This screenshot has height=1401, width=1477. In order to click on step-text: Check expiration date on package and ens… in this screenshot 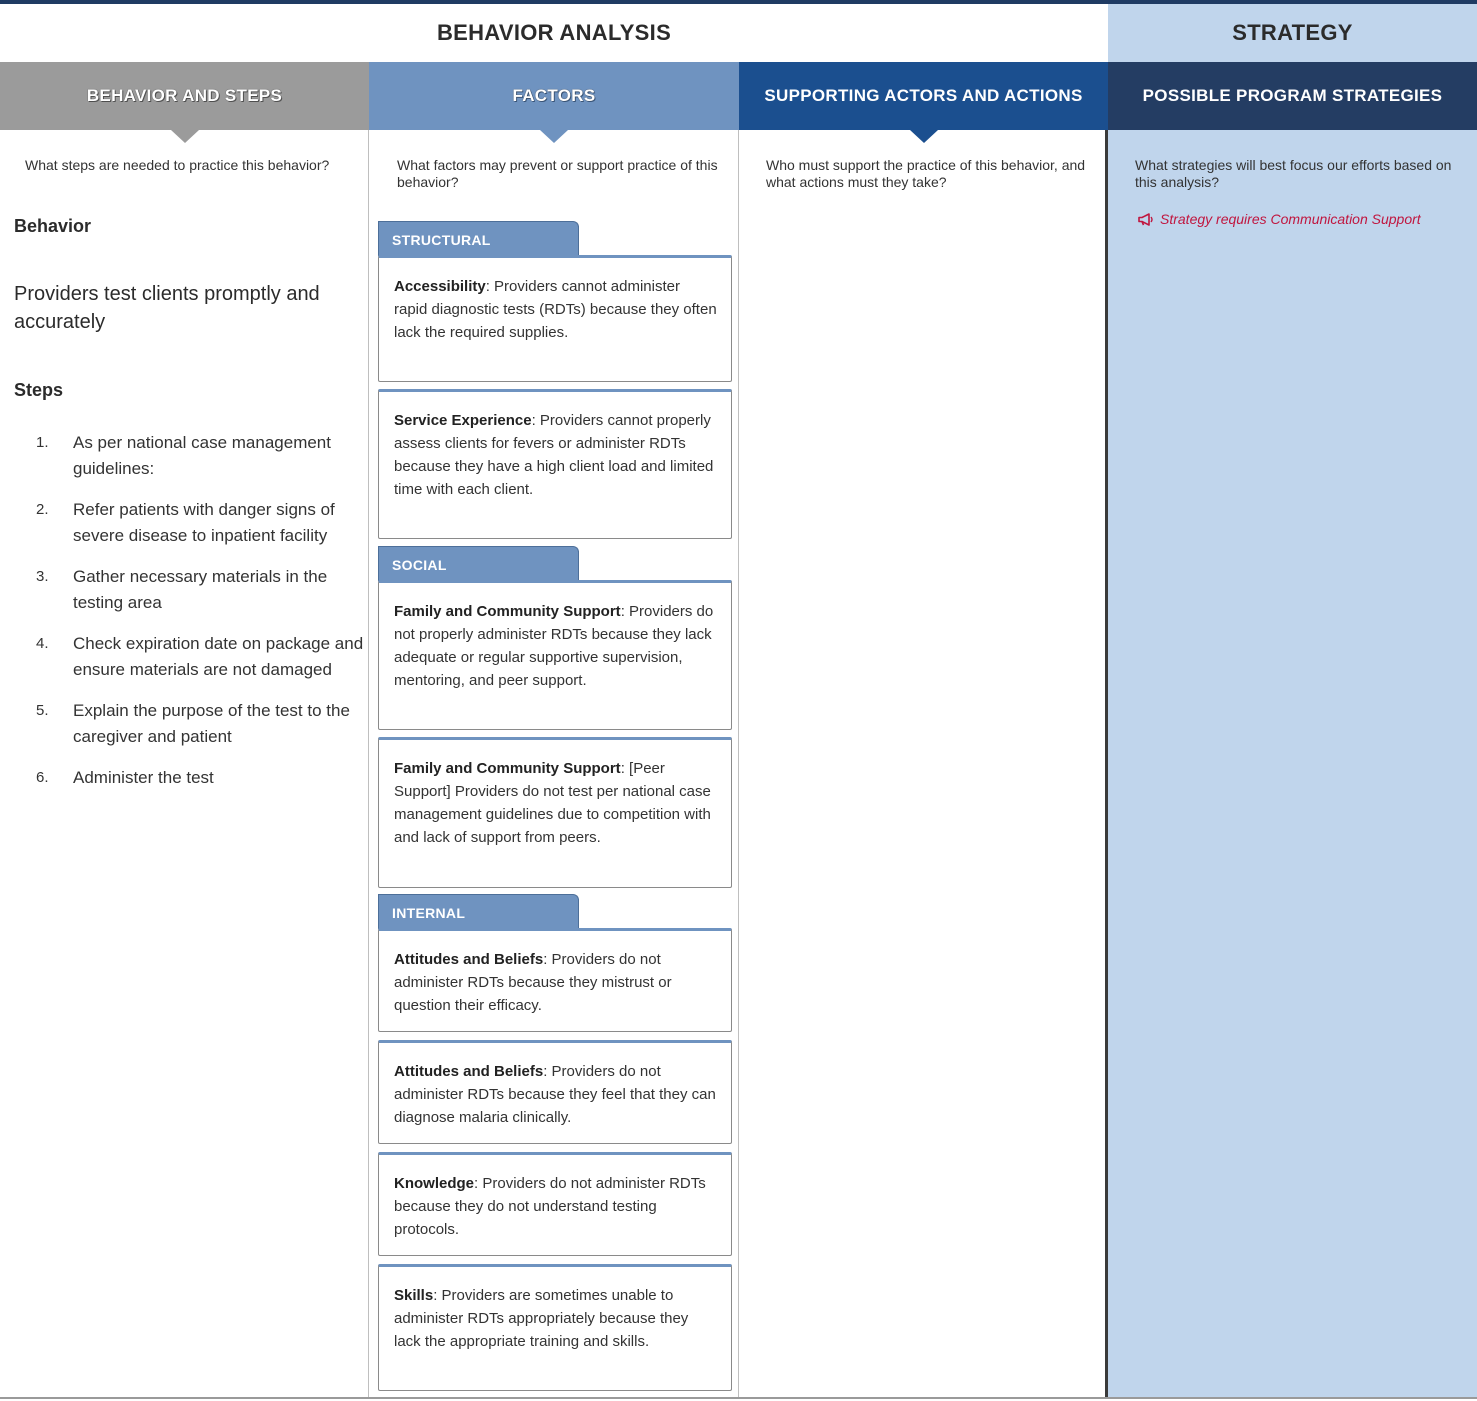, I will do `click(218, 656)`.